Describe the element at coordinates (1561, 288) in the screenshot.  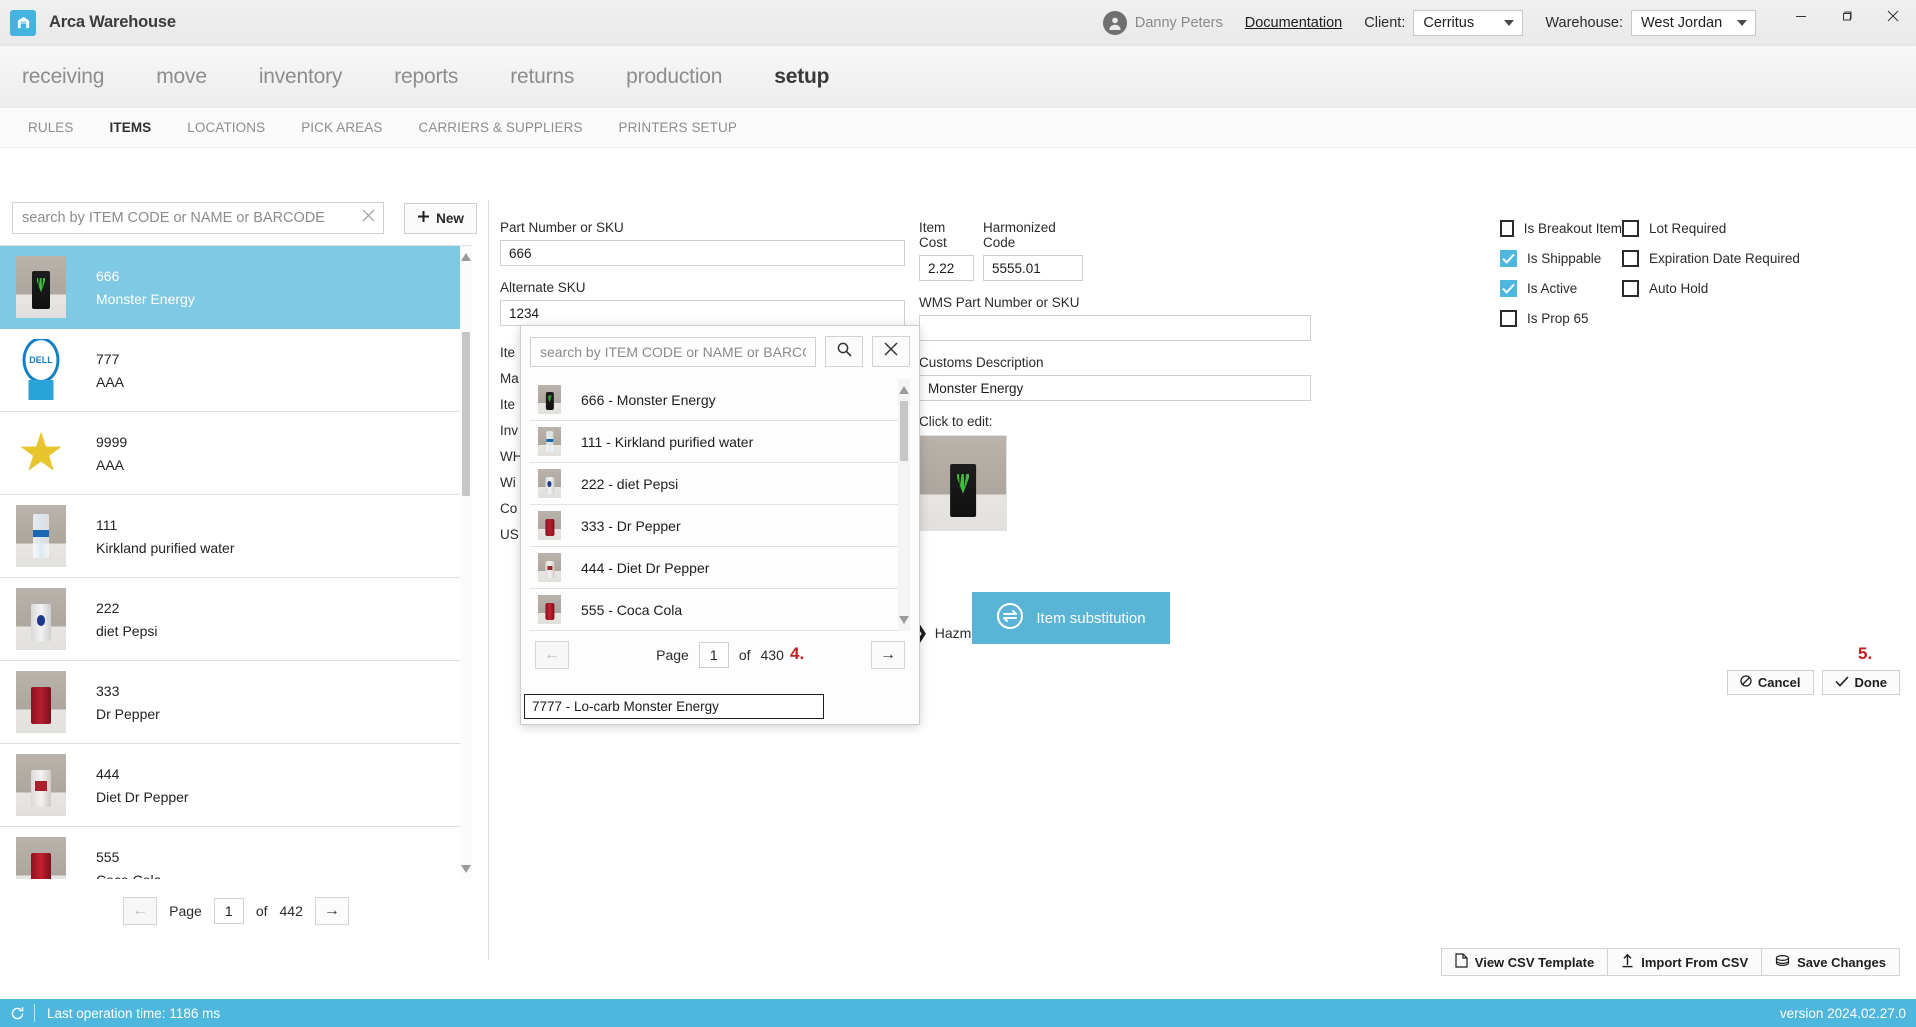
I see `checkbox-is-active: Is Active` at that location.